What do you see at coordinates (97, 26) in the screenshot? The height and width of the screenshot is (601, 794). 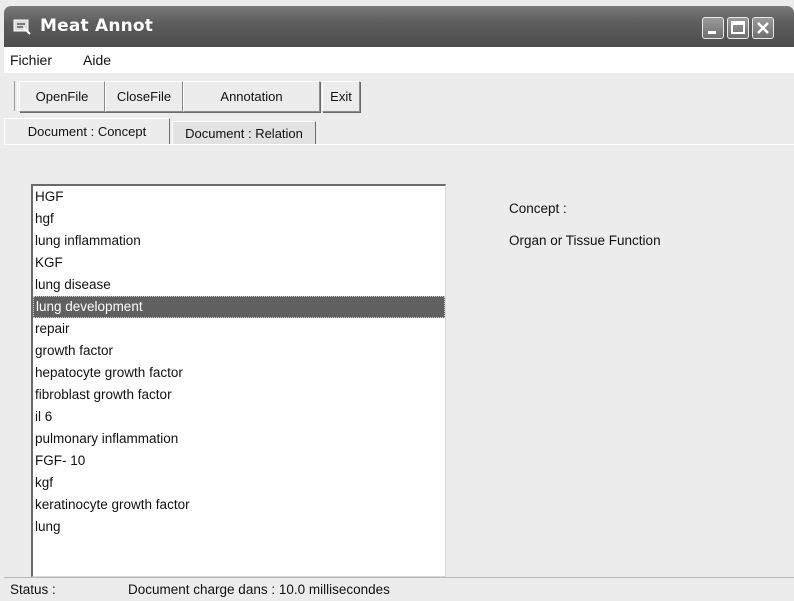 I see `window-title: Meat Annot` at bounding box center [97, 26].